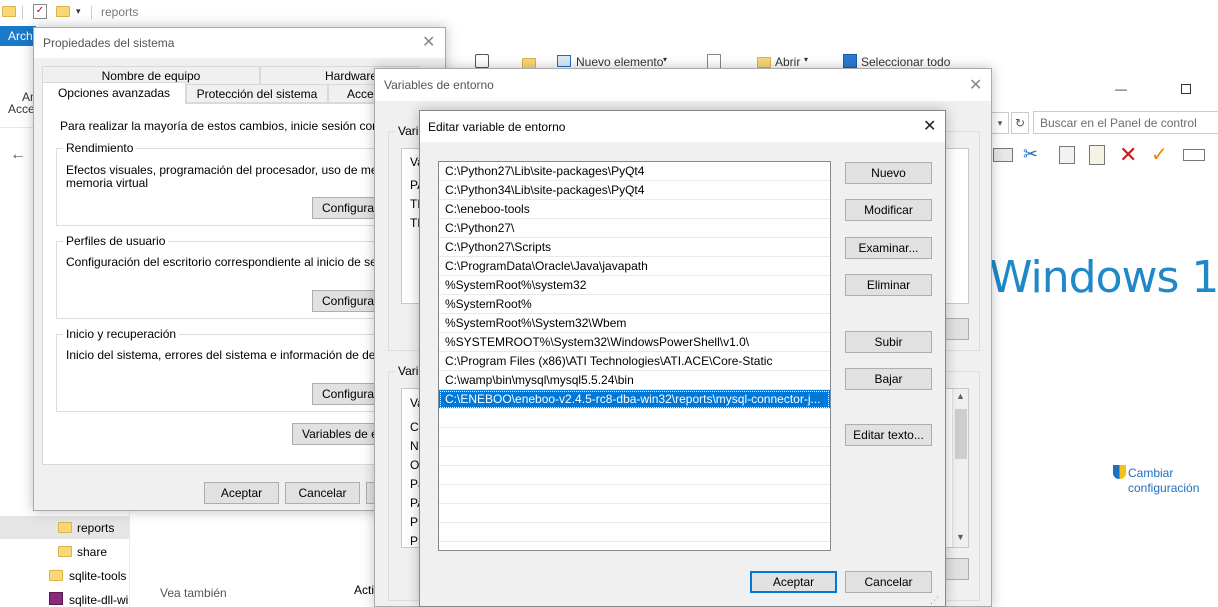 The height and width of the screenshot is (607, 1218). What do you see at coordinates (100, 148) in the screenshot?
I see `group-title: Rendimiento` at bounding box center [100, 148].